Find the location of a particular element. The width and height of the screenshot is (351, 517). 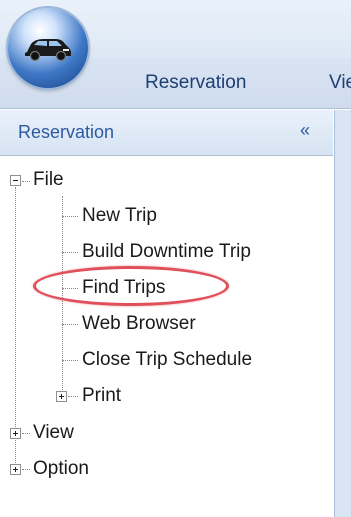

tree-item-option: Option is located at coordinates (61, 469).